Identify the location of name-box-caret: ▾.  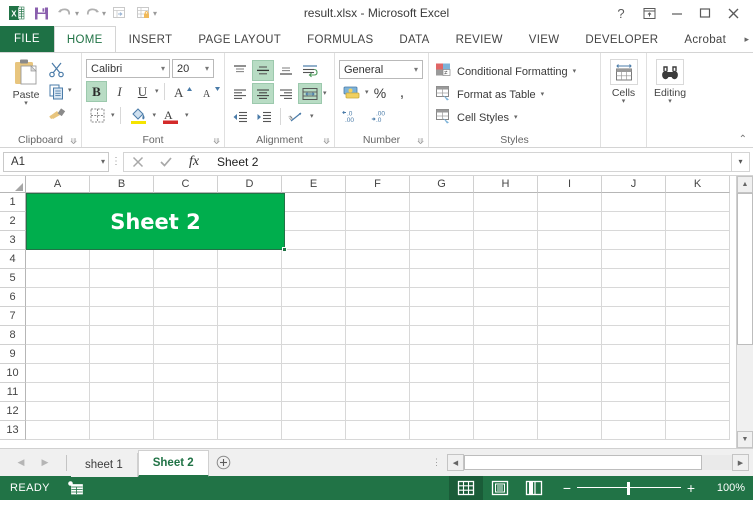
(103, 161).